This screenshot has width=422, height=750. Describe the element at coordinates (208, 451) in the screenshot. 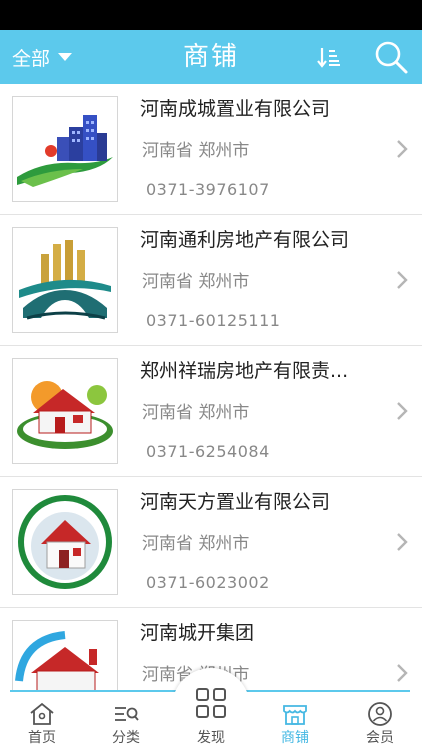

I see `store-phone: 0371-6254084` at that location.